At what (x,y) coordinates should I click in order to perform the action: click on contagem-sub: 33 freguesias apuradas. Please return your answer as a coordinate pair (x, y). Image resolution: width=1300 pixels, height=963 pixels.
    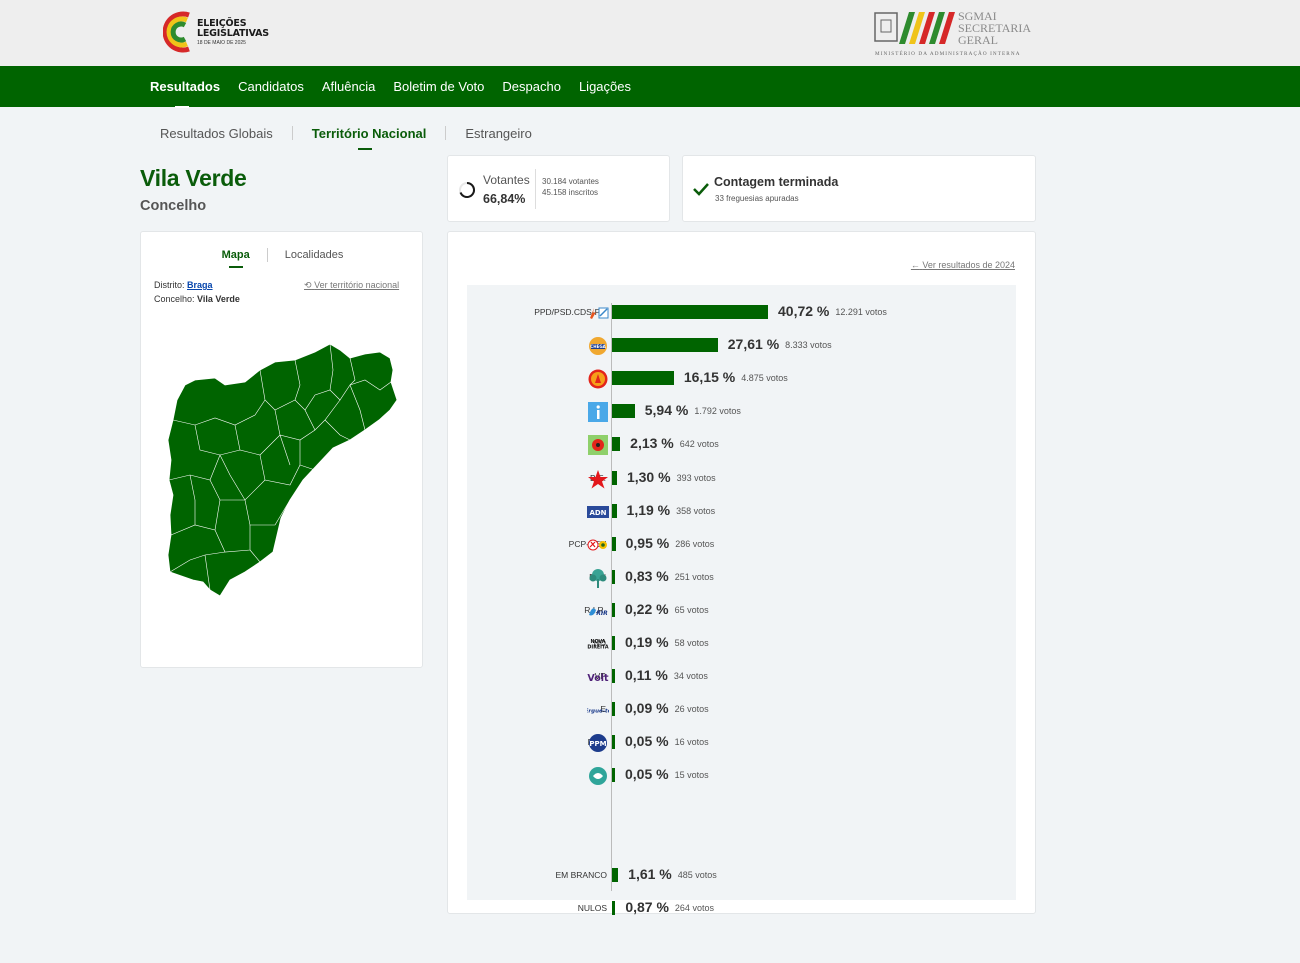
    Looking at the image, I should click on (757, 198).